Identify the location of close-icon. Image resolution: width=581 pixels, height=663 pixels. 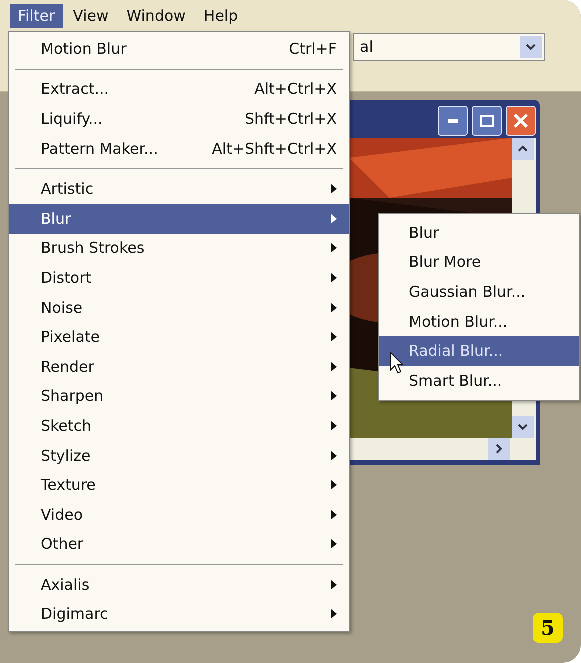
(521, 121).